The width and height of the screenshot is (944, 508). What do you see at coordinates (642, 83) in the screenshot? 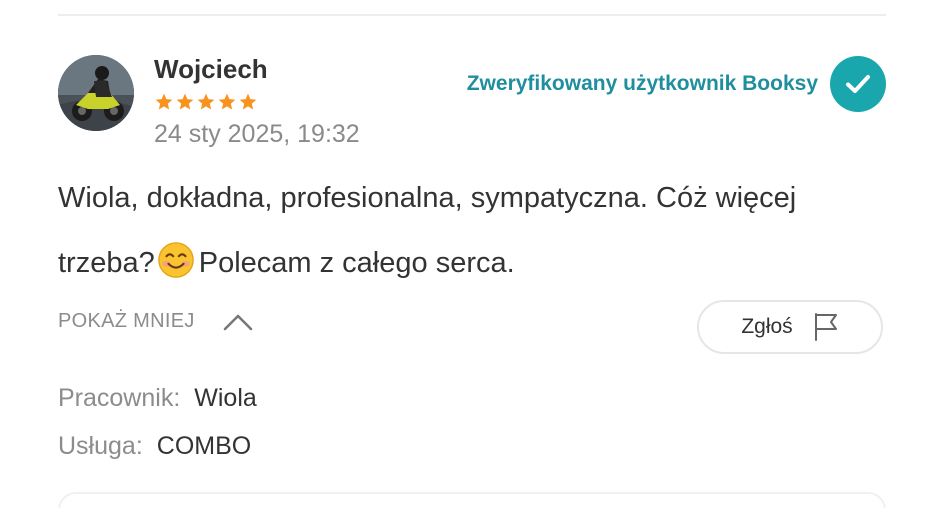
I see `verified-label: Zweryfikowany użytkownik Booksy` at bounding box center [642, 83].